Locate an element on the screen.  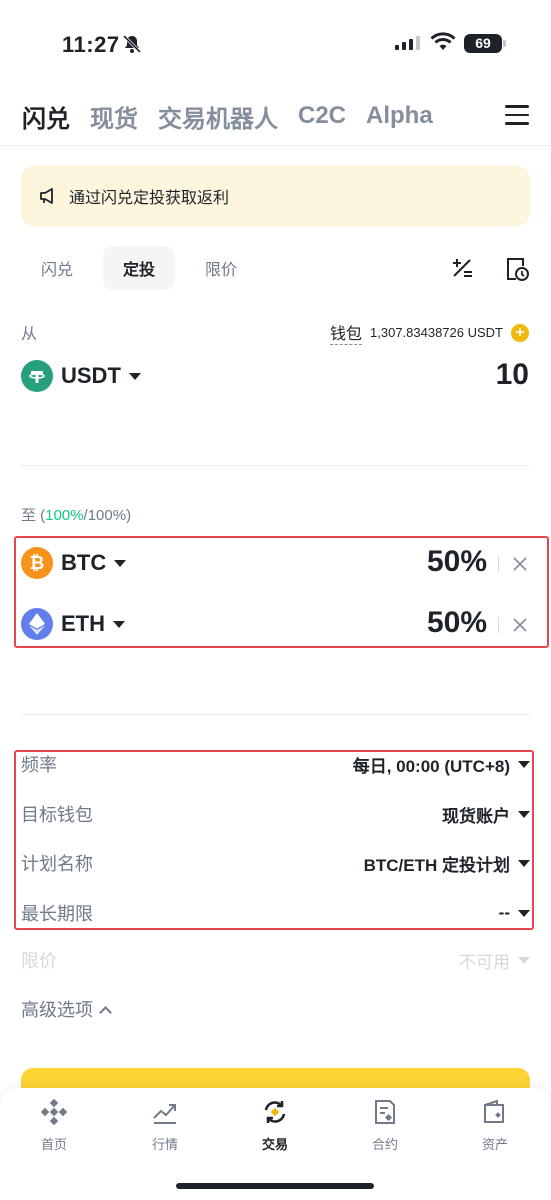
plan-name-row: 计划名称 BTC/ETH 定投计划 is located at coordinates (275, 863).